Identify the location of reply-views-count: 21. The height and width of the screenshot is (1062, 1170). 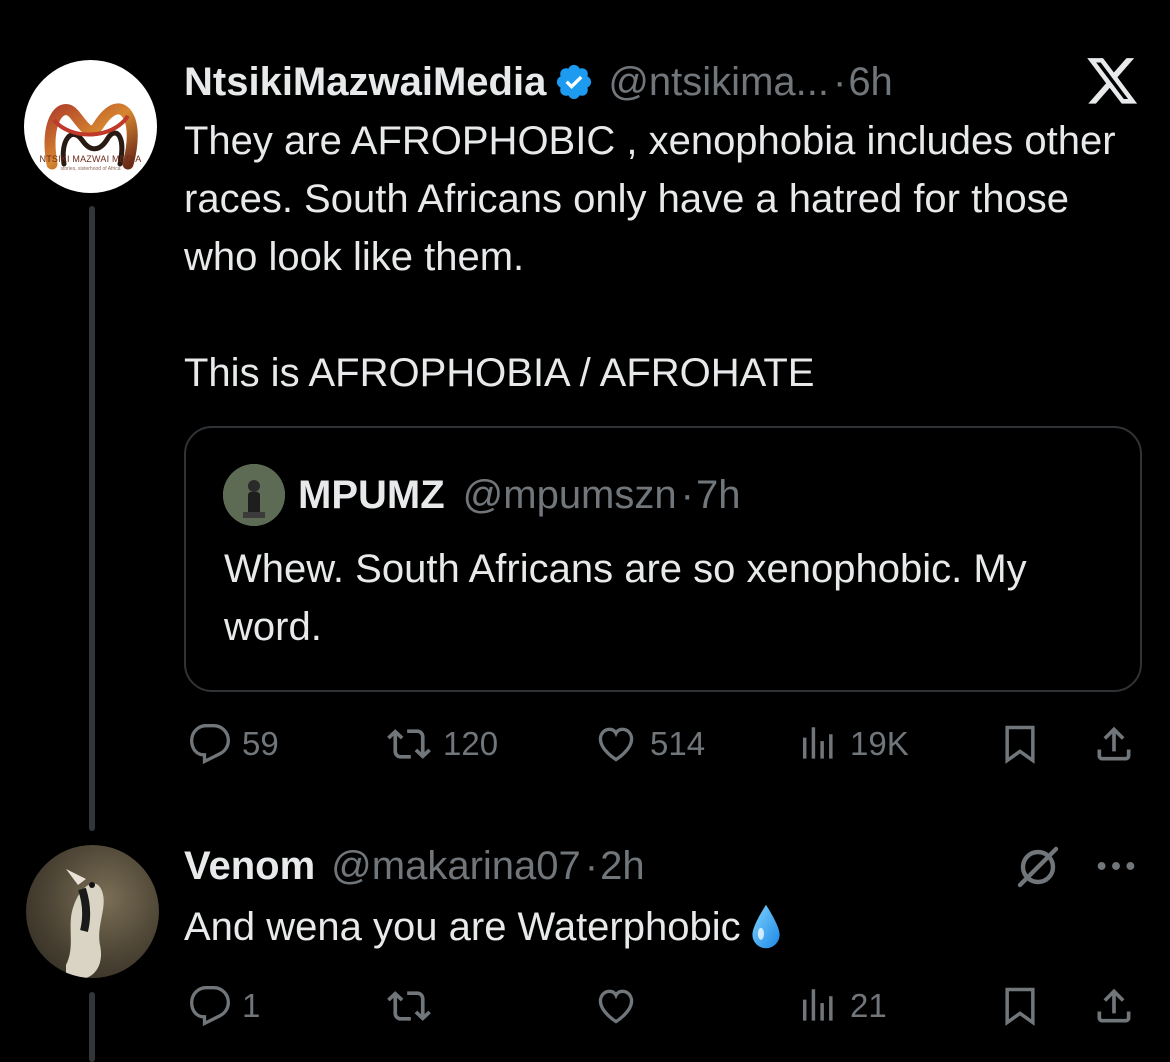
(868, 1005).